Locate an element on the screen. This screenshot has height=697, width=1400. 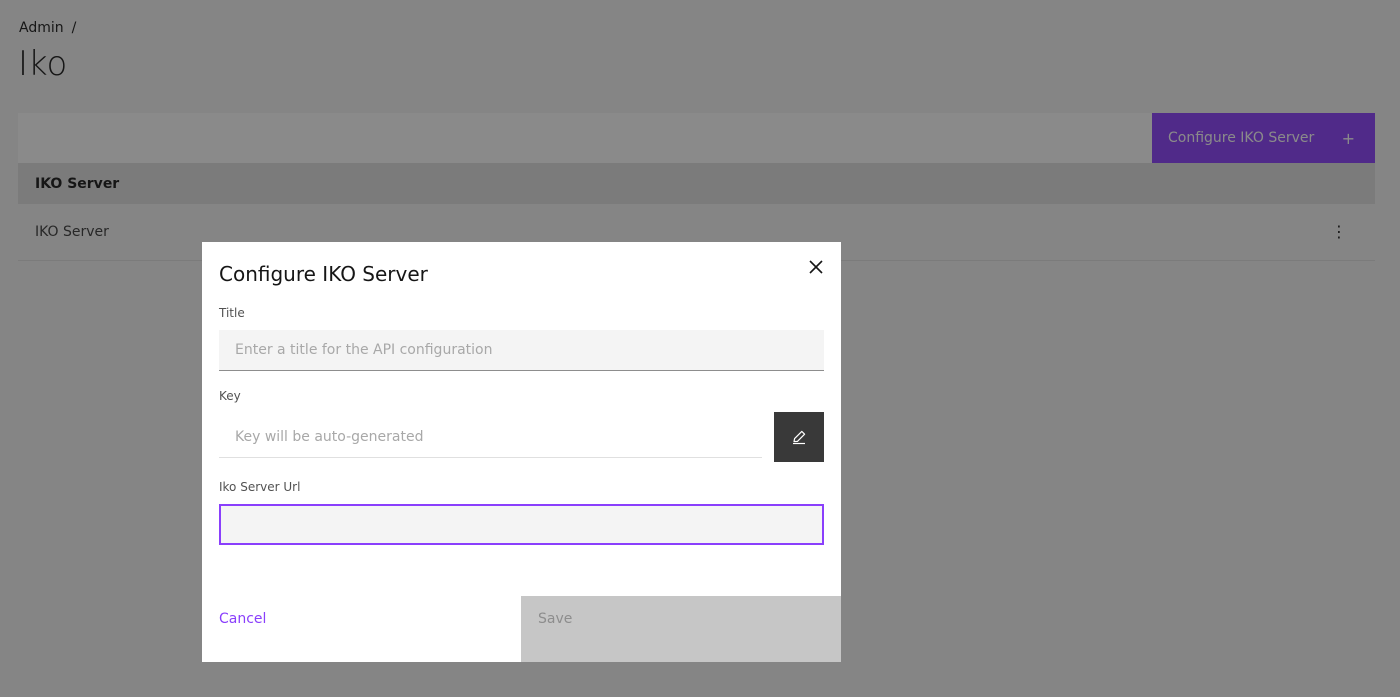
edit-icon is located at coordinates (799, 437).